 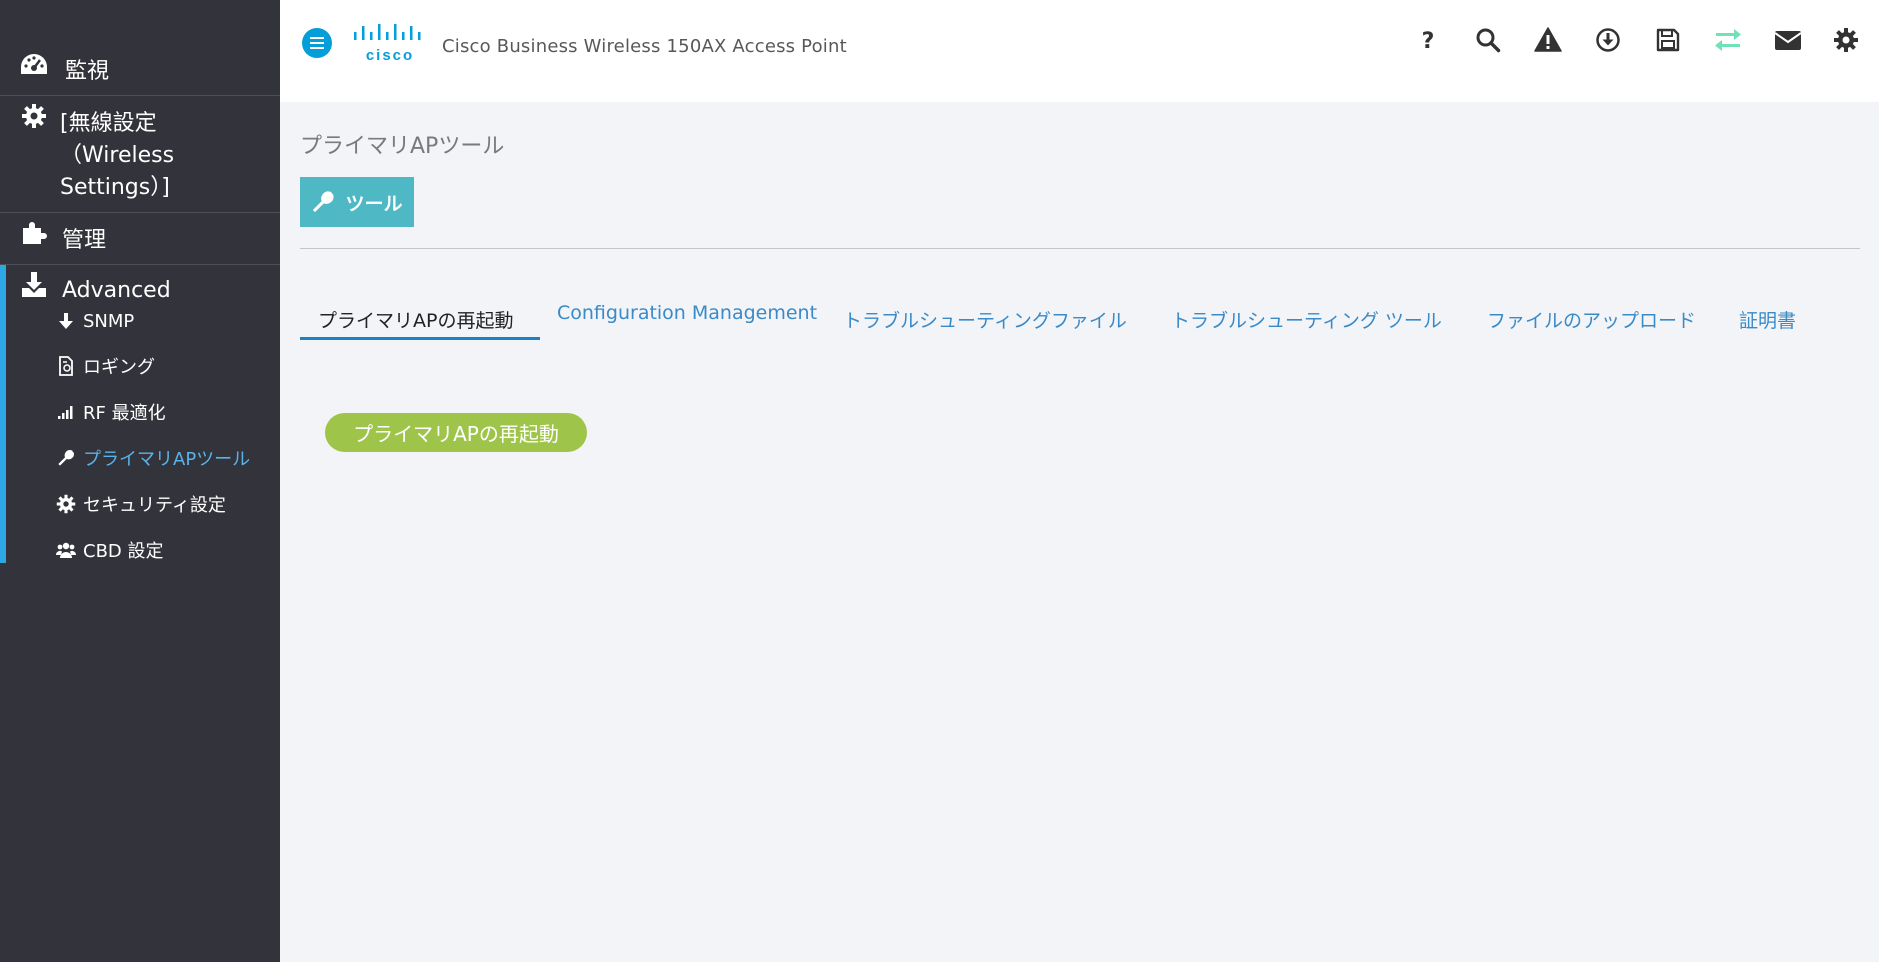 I want to click on tab-configuration-management: Configuration Management, so click(x=687, y=313).